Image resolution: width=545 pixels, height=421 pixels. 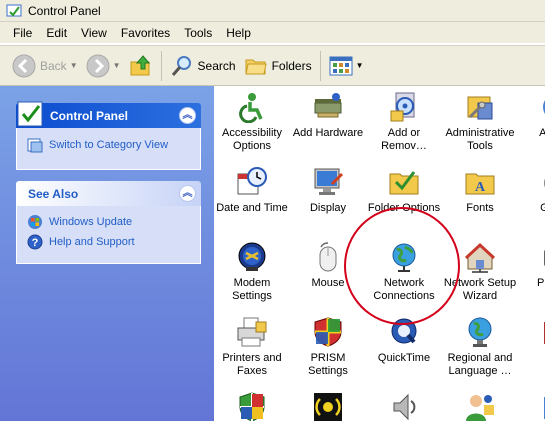 I want to click on menu-edit: Edit, so click(x=56, y=33).